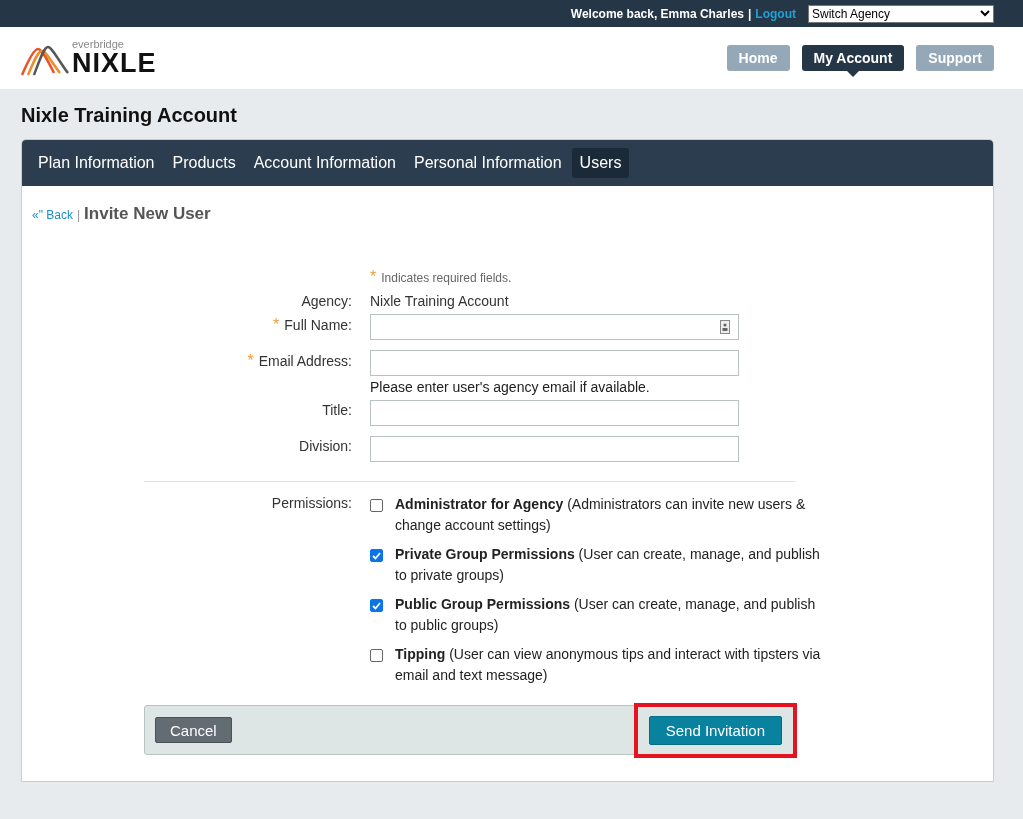 Image resolution: width=1023 pixels, height=819 pixels. I want to click on tab: Account Information, so click(324, 163).